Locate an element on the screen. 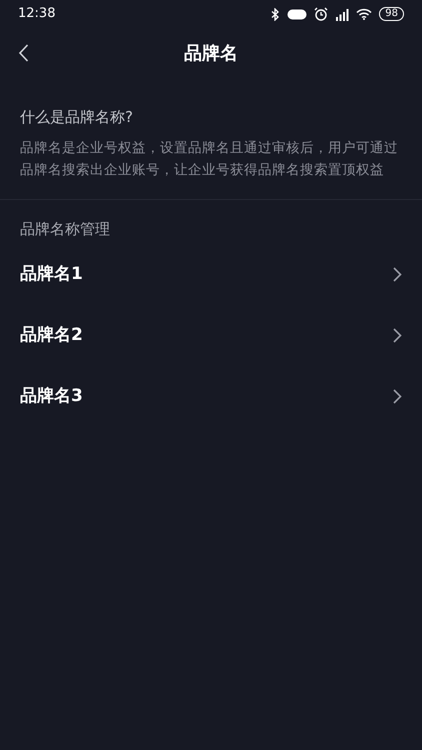  back-icon is located at coordinates (23, 53).